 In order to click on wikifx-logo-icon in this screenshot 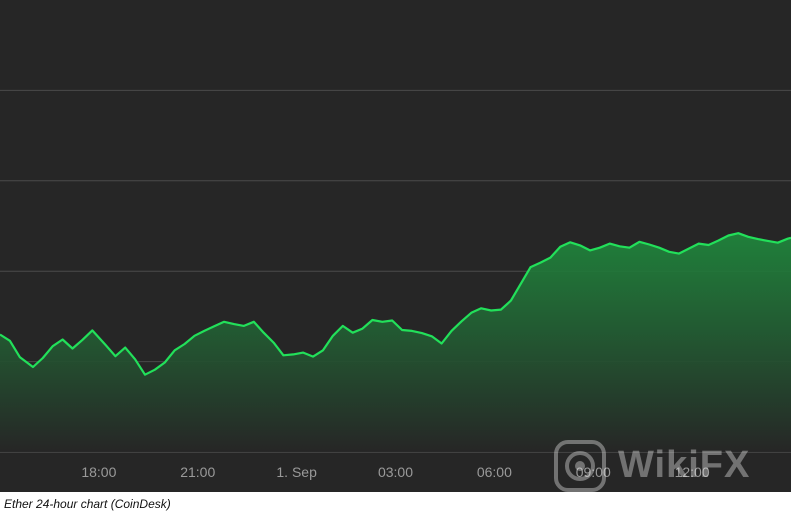, I will do `click(580, 466)`.